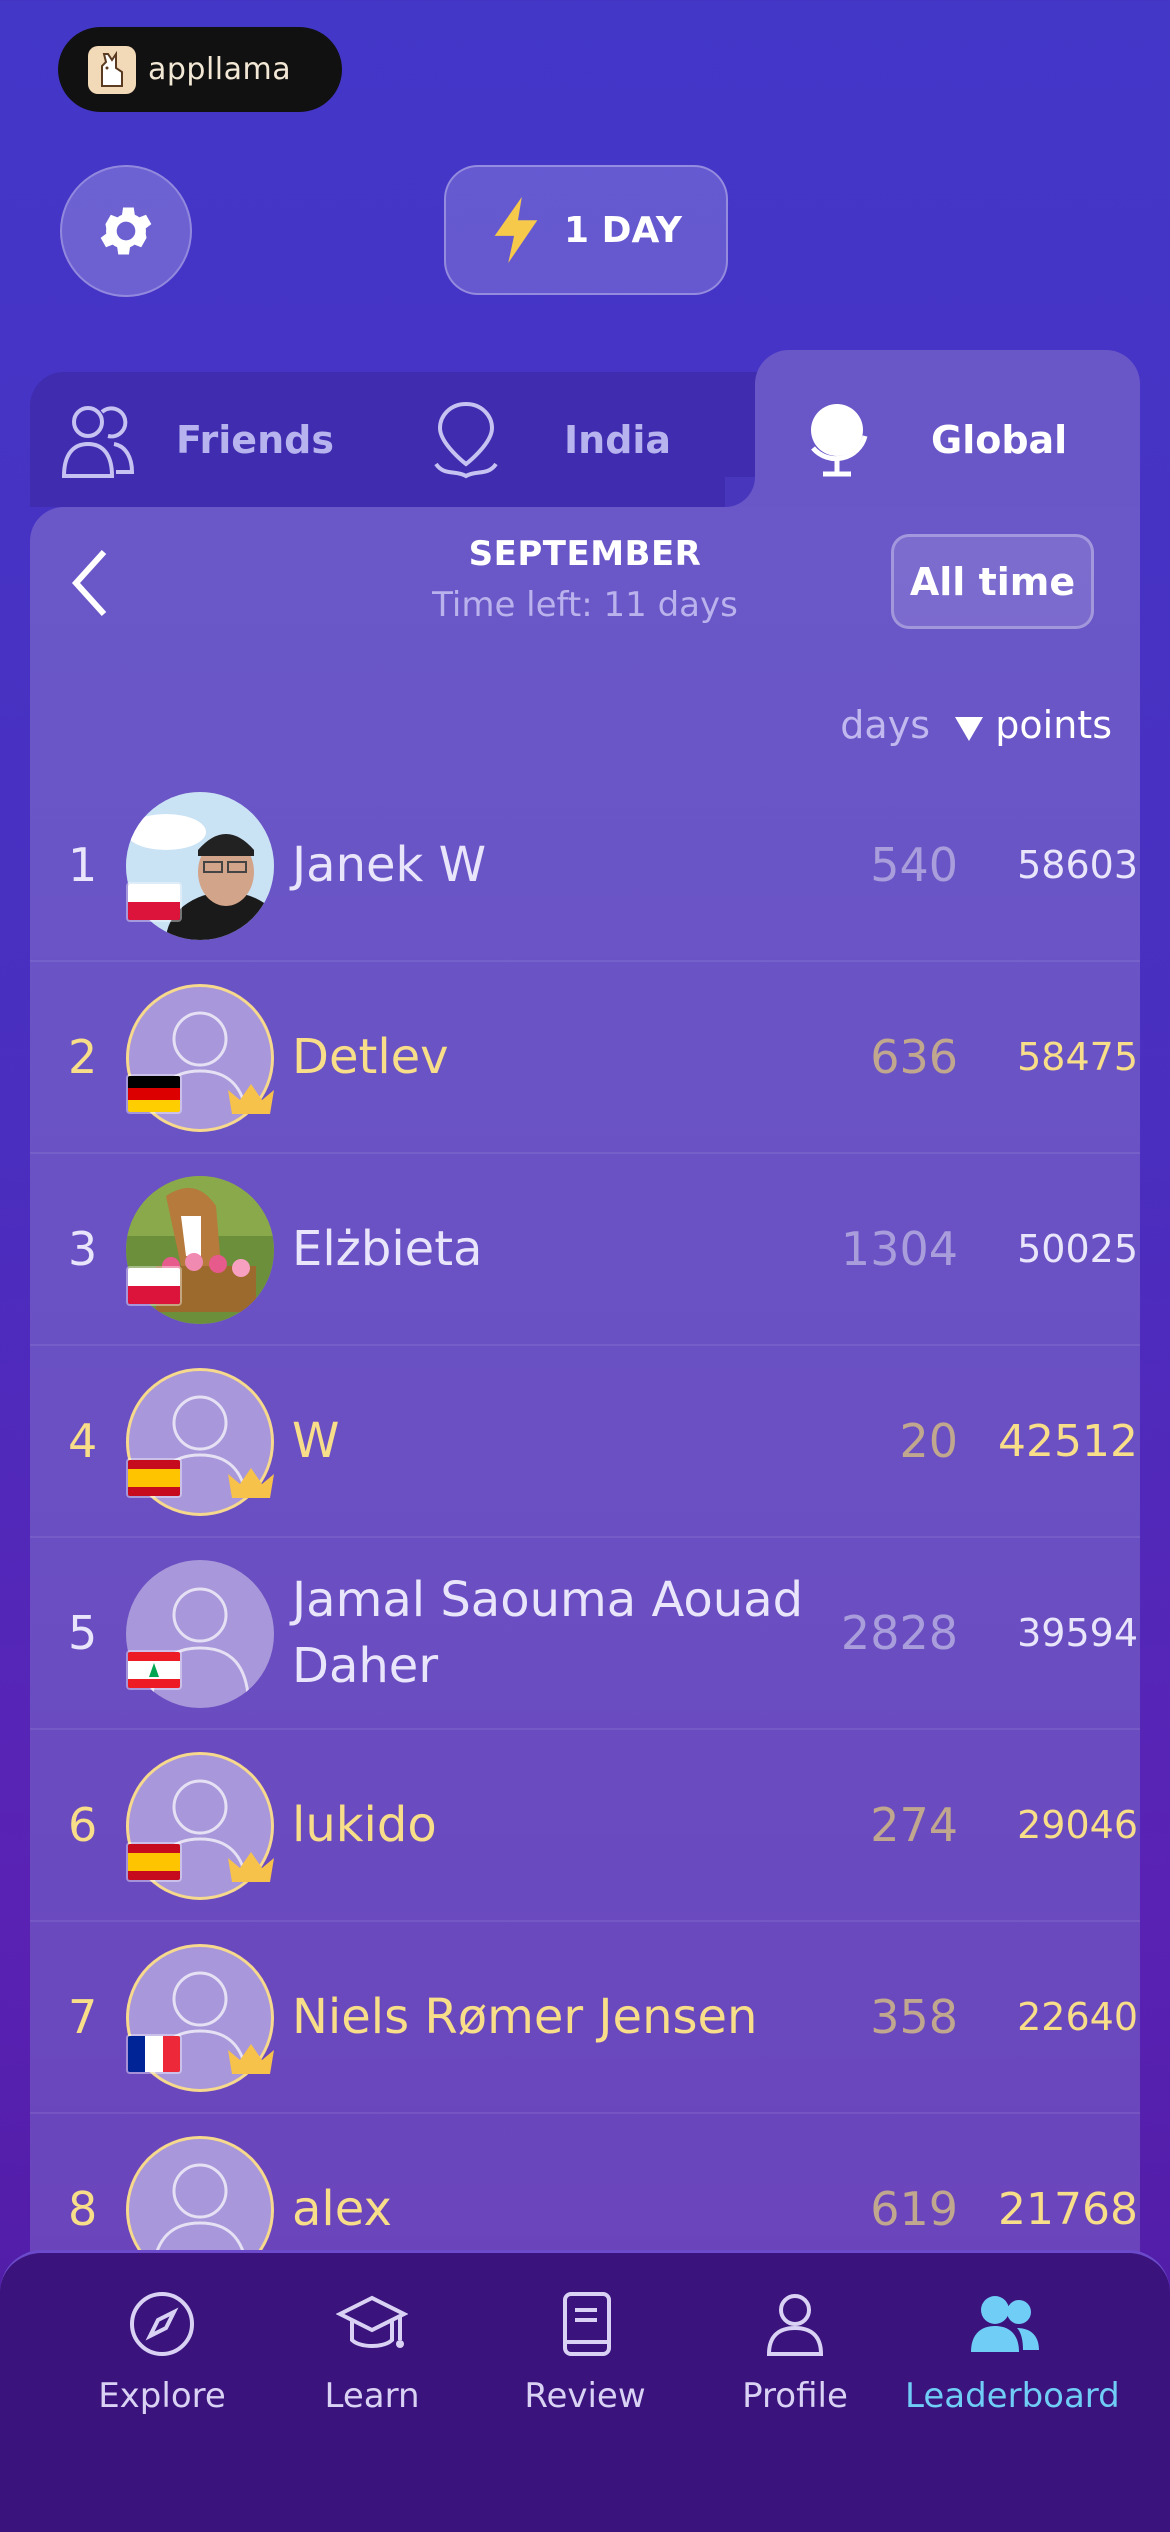  I want to click on brand-name: appllama, so click(220, 69).